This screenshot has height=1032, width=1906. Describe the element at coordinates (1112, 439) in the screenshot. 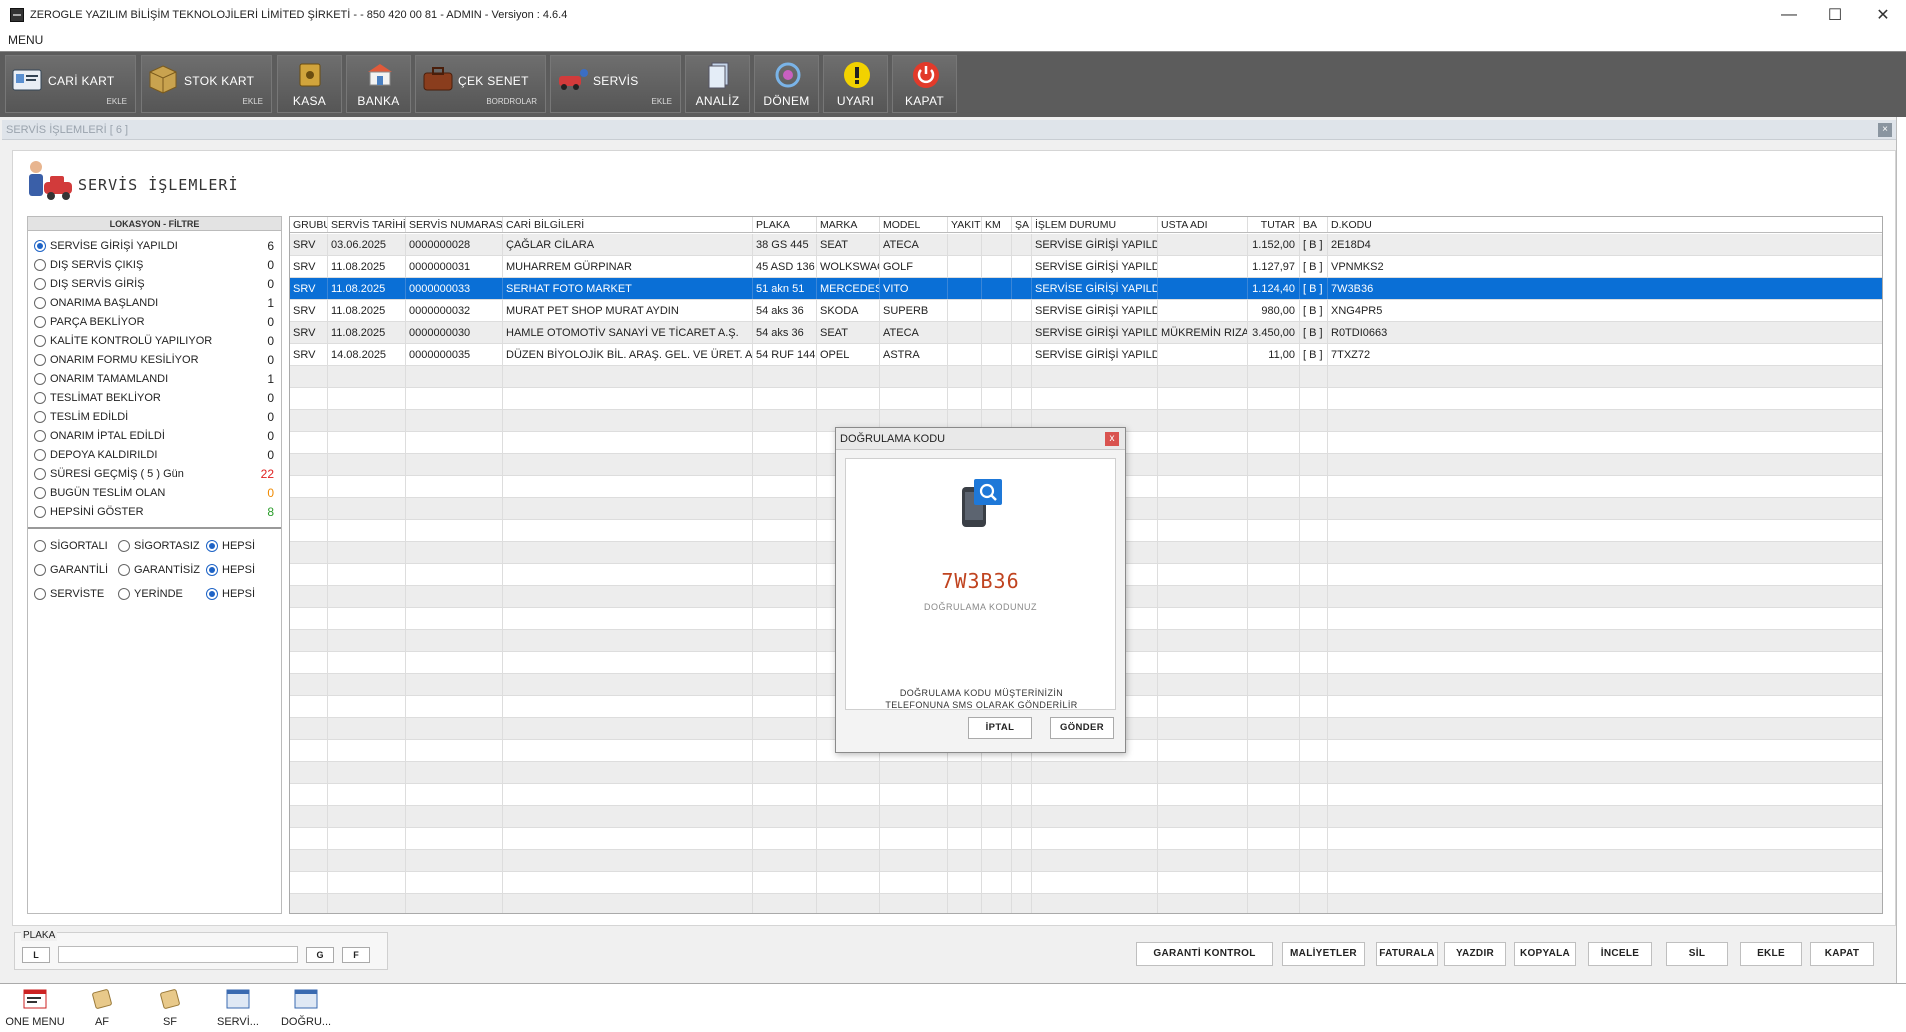

I see `dialog-close-button: x` at that location.